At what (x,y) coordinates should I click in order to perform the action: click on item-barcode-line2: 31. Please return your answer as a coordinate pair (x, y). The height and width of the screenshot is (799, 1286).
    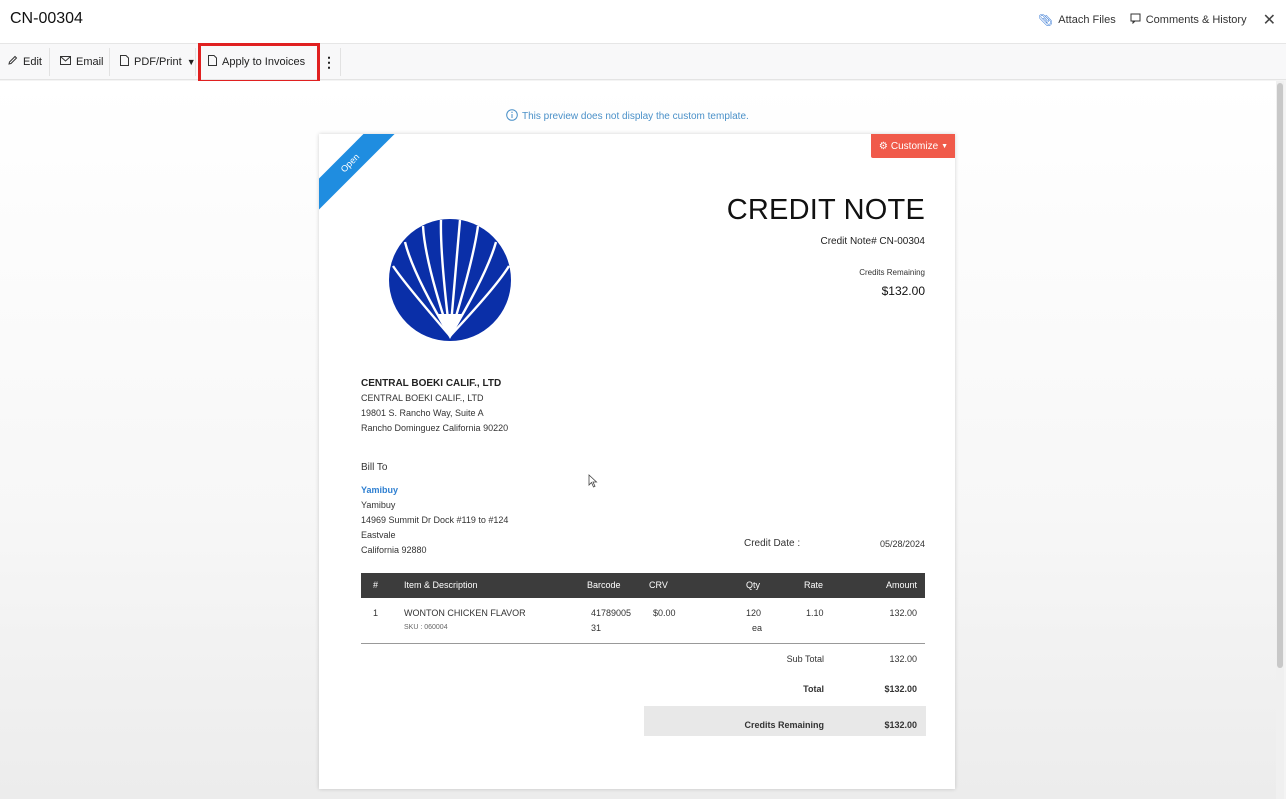
    Looking at the image, I should click on (596, 628).